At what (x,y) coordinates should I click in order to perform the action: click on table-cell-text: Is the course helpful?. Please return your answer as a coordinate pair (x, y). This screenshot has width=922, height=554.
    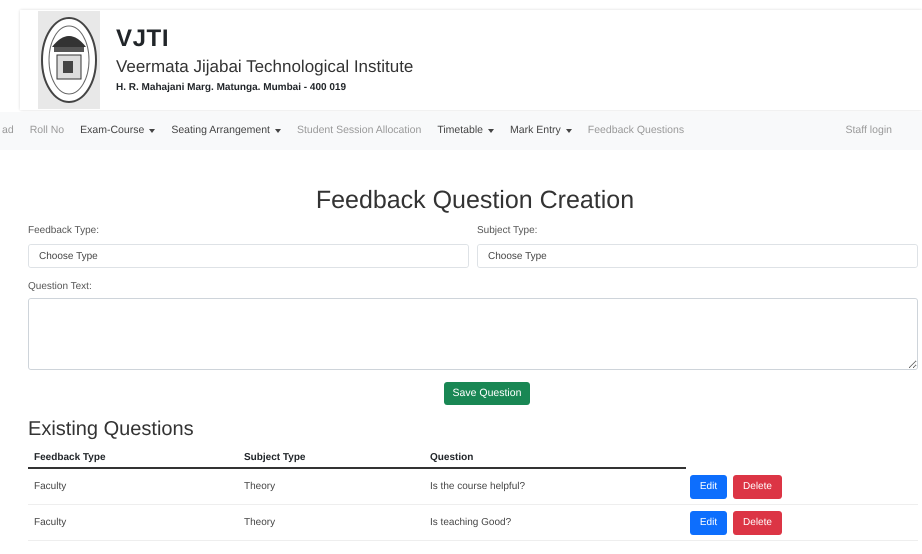
    Looking at the image, I should click on (477, 487).